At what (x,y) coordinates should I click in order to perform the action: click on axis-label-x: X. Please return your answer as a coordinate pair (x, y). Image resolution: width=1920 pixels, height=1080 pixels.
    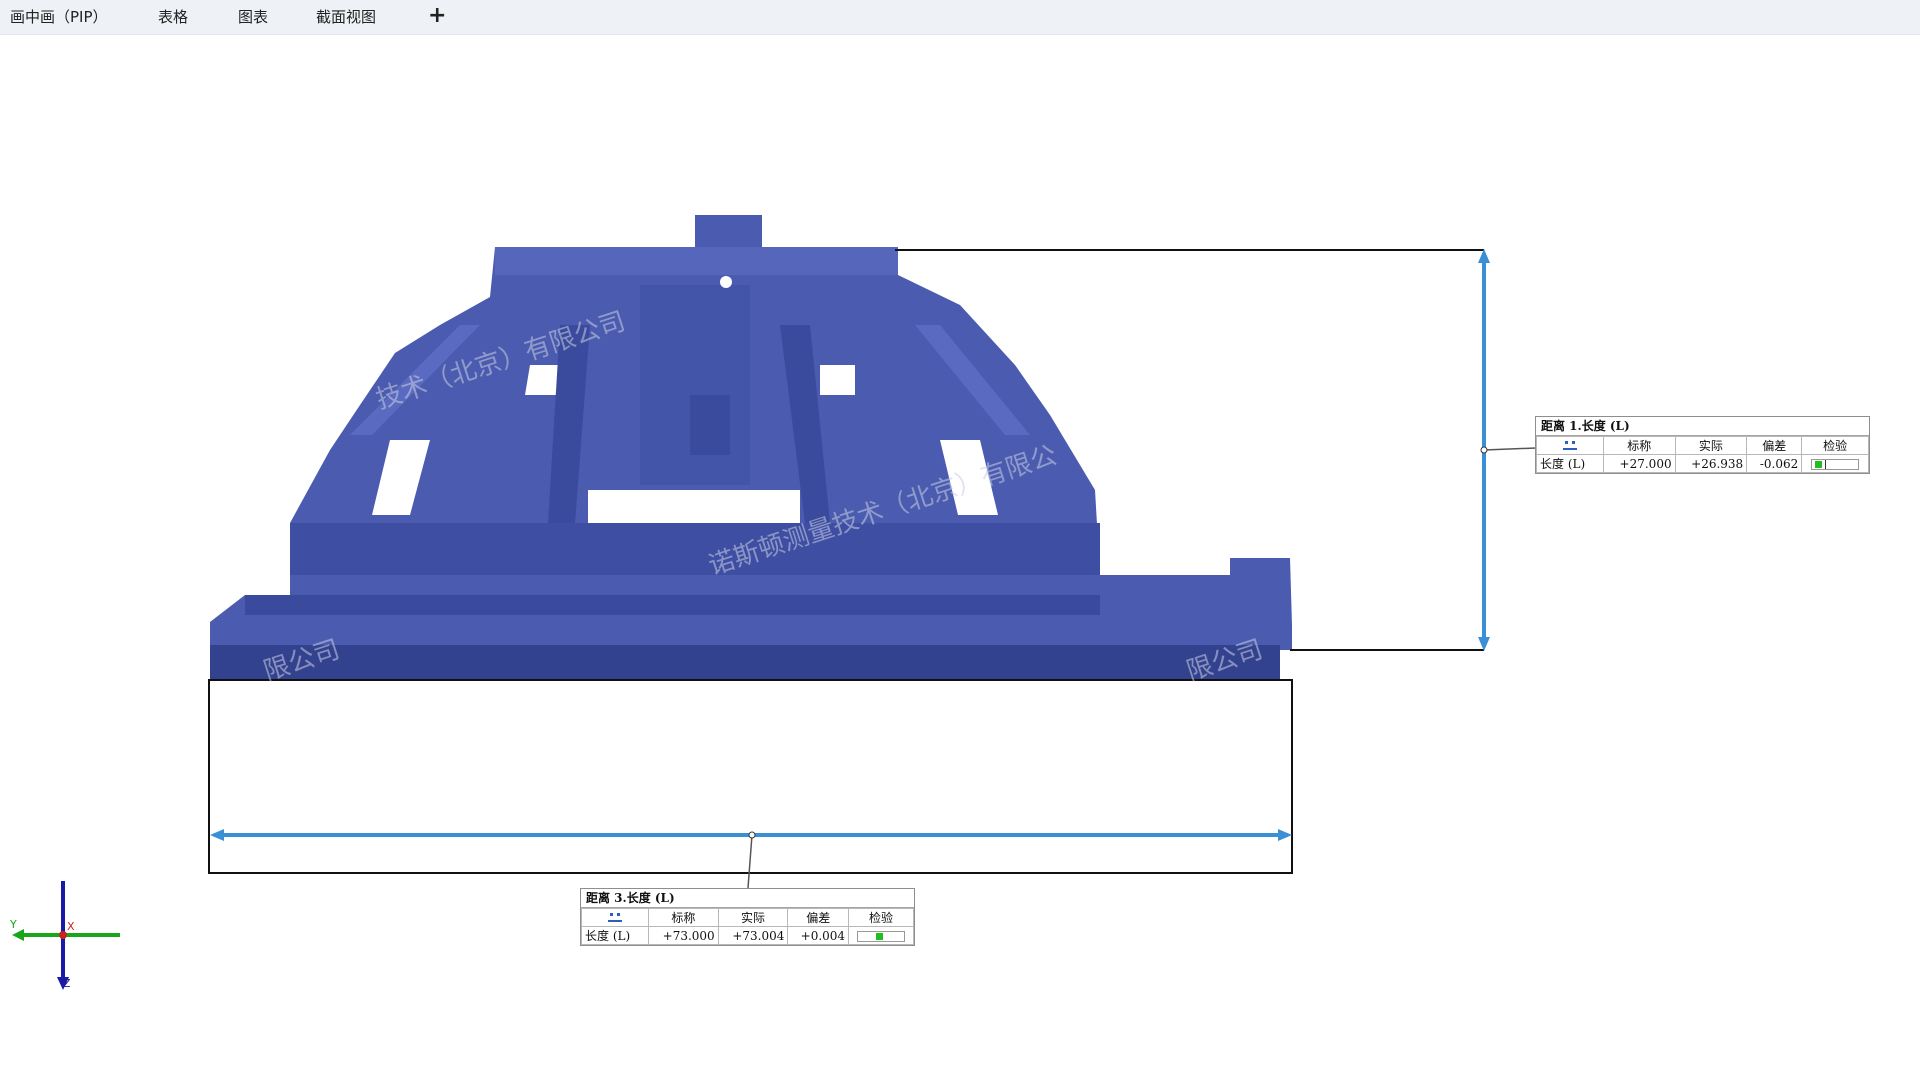
    Looking at the image, I should click on (71, 926).